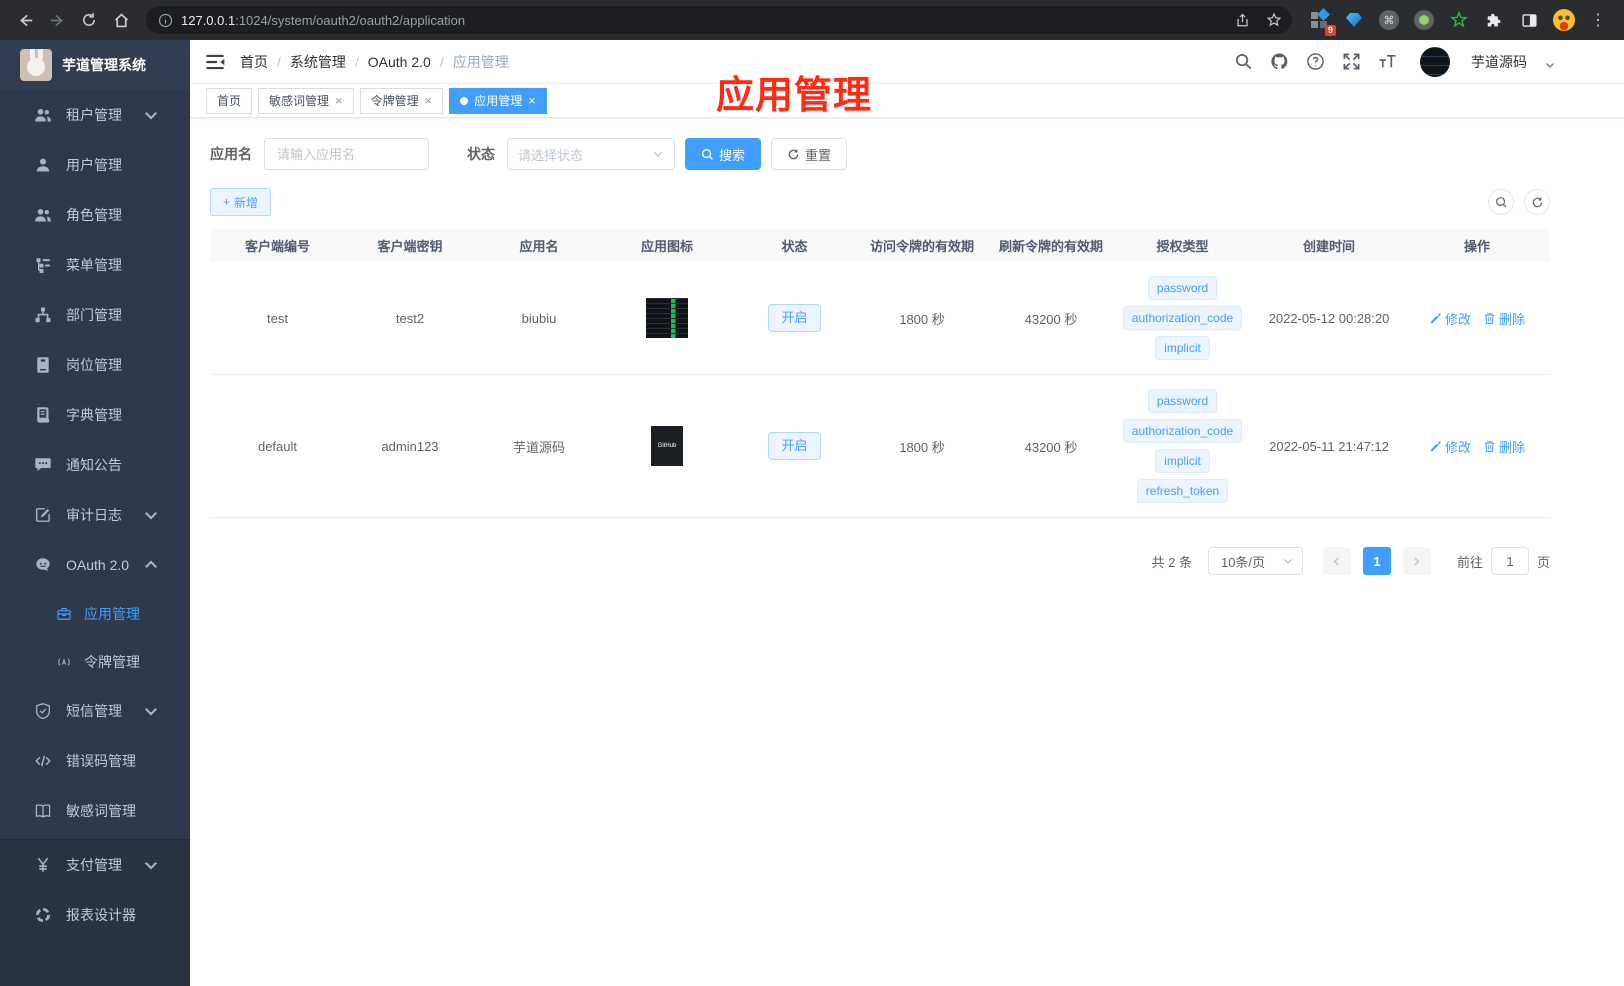  I want to click on sidebar-item-label: 字典管理, so click(94, 415).